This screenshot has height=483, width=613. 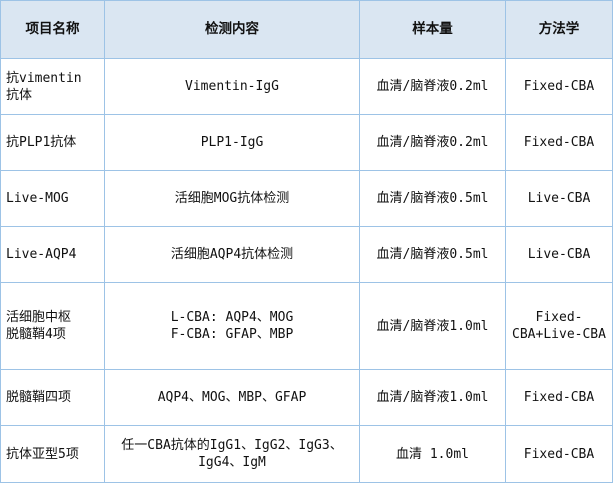 What do you see at coordinates (559, 326) in the screenshot?
I see `methodology-cell: Fixed- CBA+Live-CBA` at bounding box center [559, 326].